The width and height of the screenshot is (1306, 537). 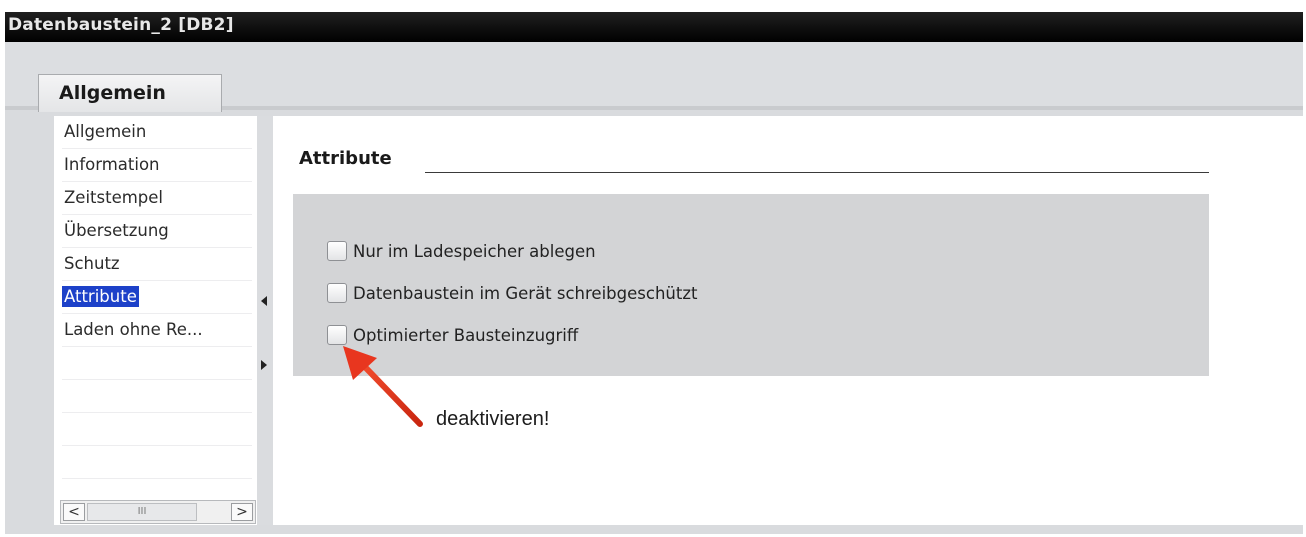 What do you see at coordinates (493, 419) in the screenshot?
I see `annotation-text: deaktivieren!` at bounding box center [493, 419].